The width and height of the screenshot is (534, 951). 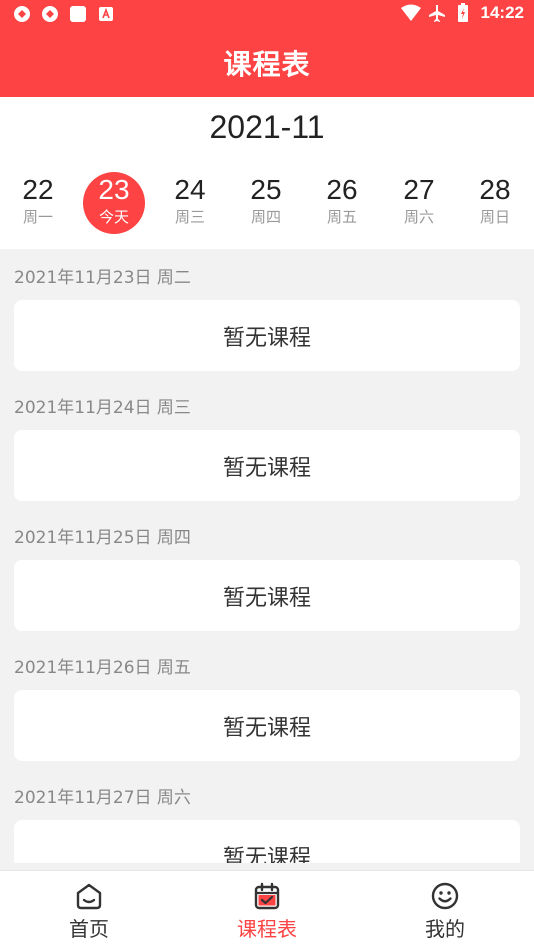 I want to click on day-weekday: 周六, so click(x=418, y=217).